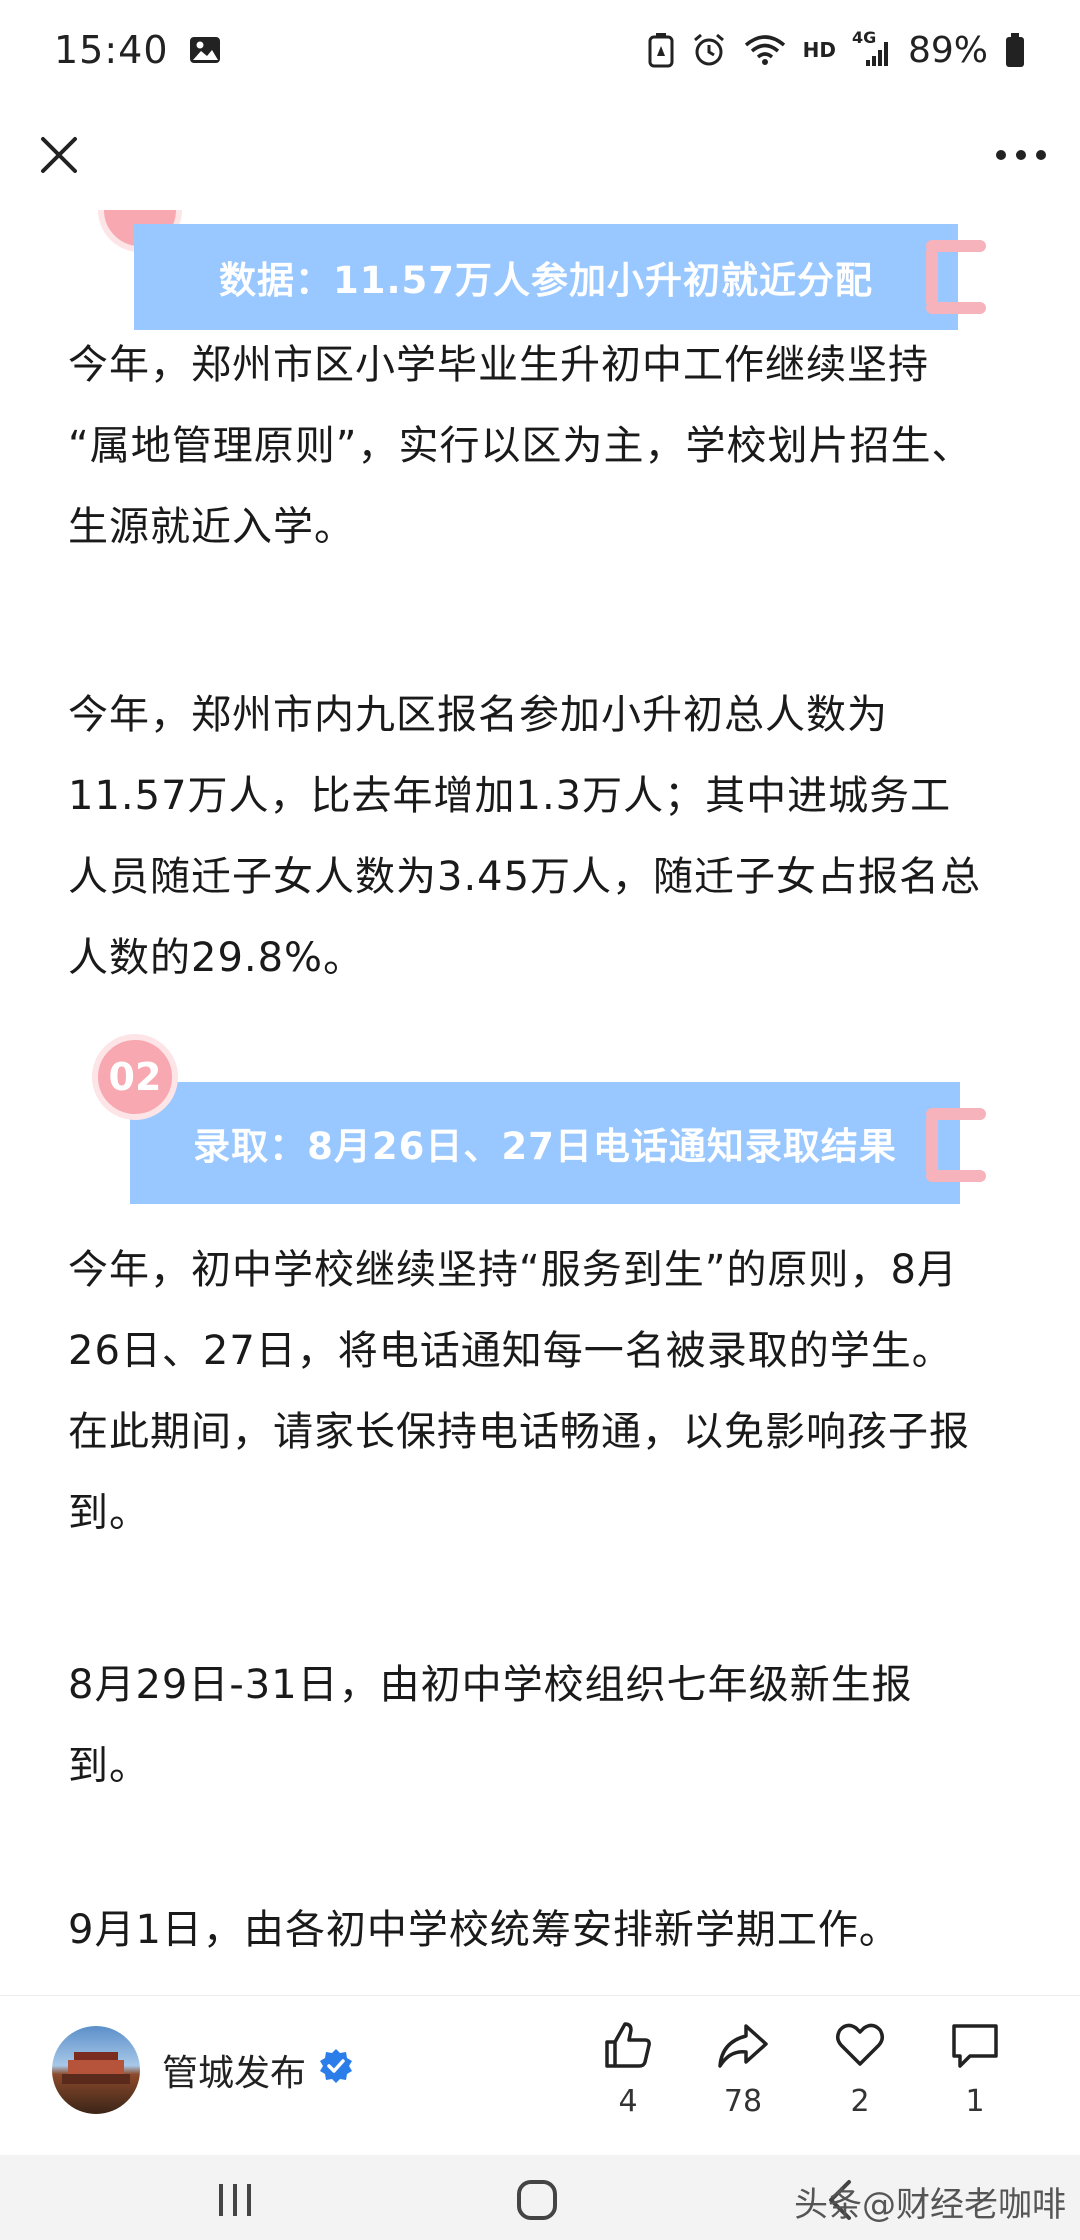 The width and height of the screenshot is (1080, 2240). I want to click on heart-icon, so click(860, 2044).